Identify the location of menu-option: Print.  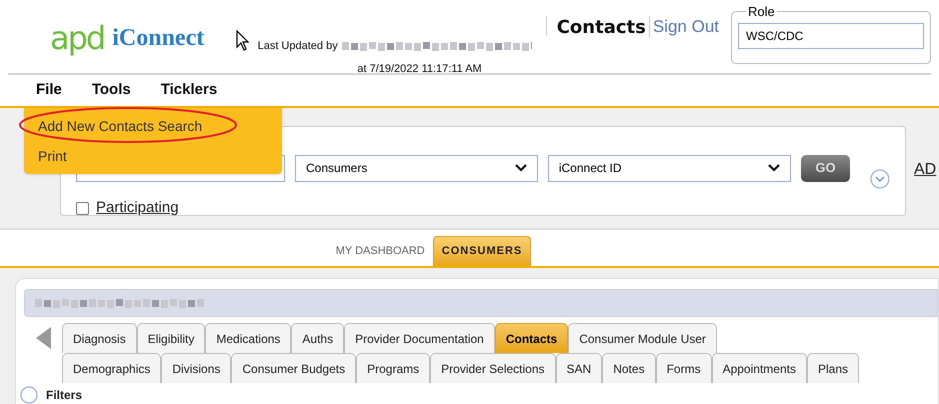
(45, 156).